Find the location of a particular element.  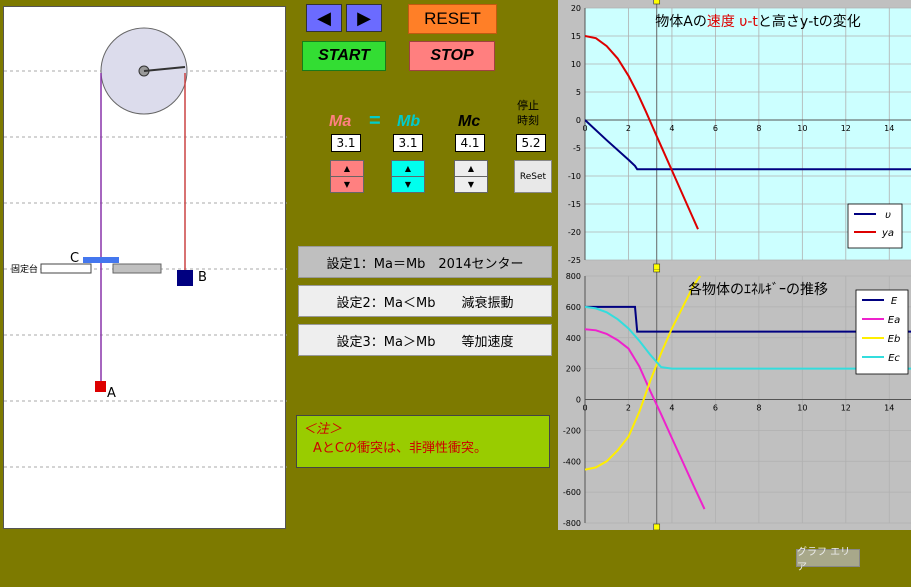

mc-up-arrow-icon: ▲ is located at coordinates (471, 169).